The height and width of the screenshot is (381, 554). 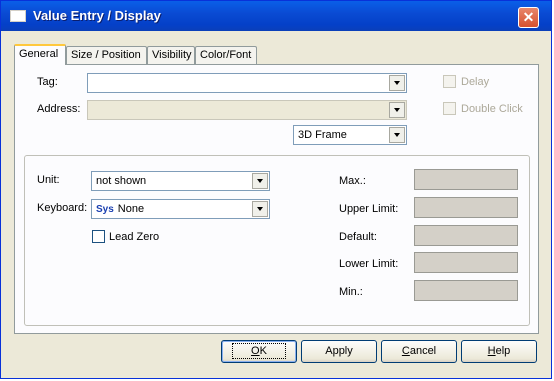 I want to click on help-button: Help, so click(x=499, y=351).